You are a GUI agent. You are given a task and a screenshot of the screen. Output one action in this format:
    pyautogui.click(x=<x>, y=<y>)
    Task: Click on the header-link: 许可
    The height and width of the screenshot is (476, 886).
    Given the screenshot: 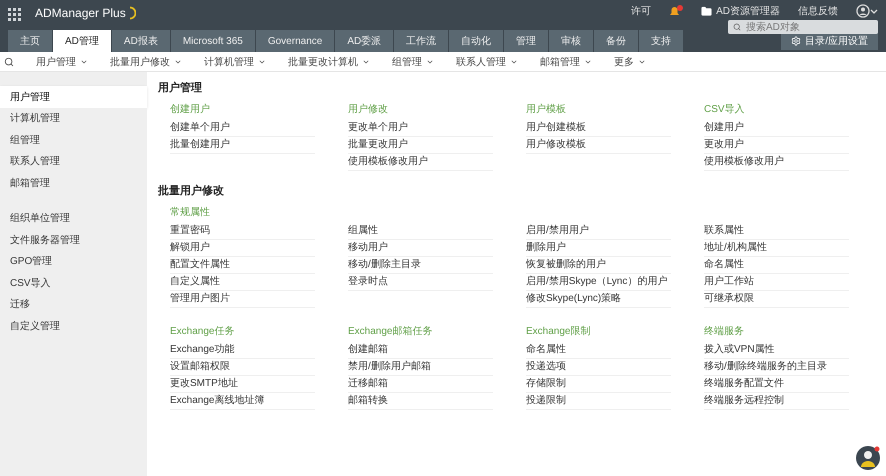 What is the action you would take?
    pyautogui.click(x=641, y=11)
    